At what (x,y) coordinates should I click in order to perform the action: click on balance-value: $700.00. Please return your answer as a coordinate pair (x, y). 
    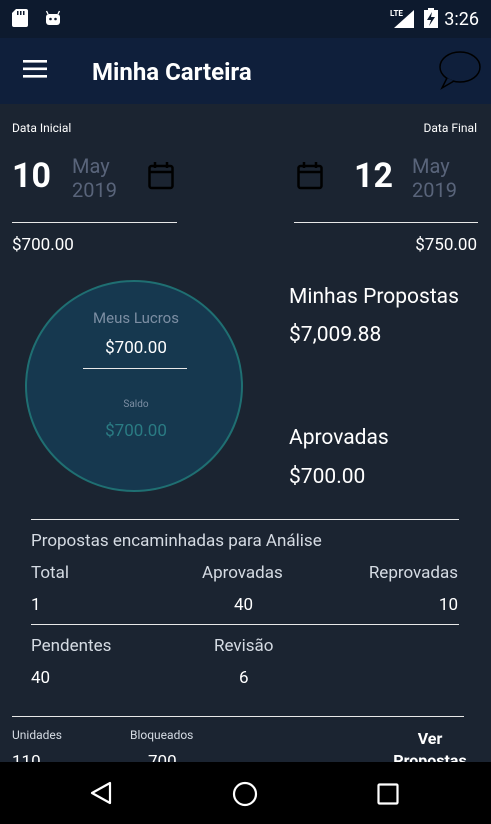
    Looking at the image, I should click on (136, 431).